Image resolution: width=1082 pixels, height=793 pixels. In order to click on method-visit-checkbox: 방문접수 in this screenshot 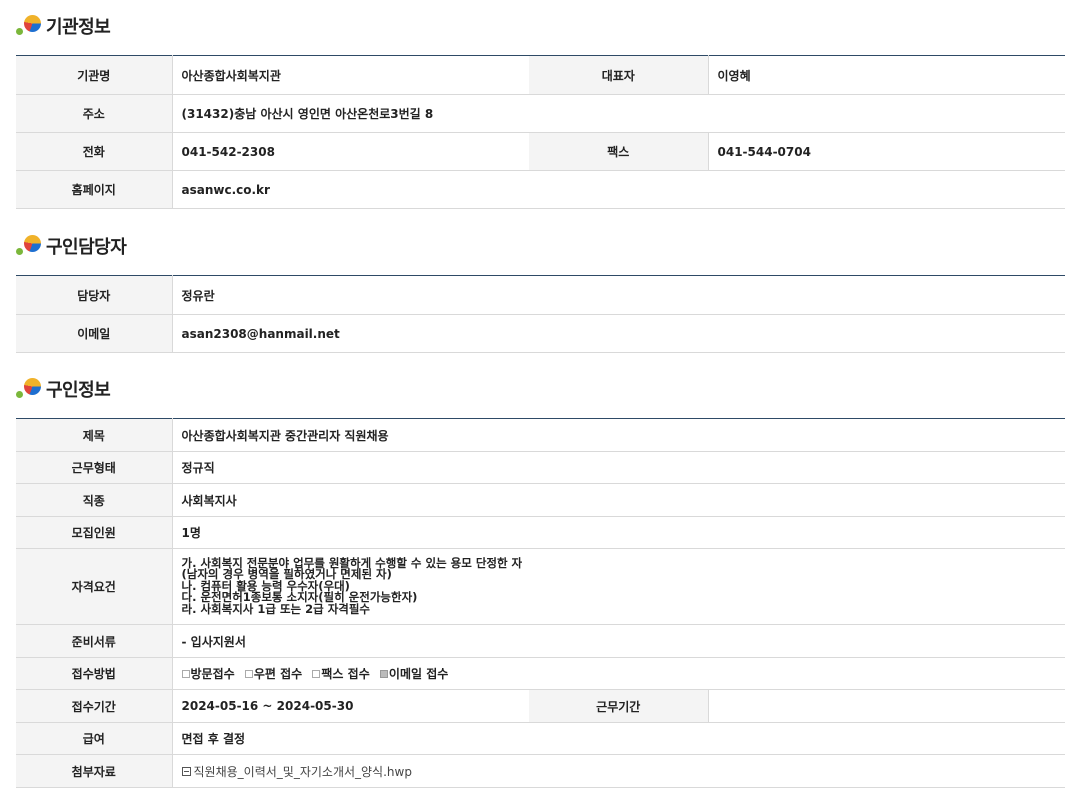, I will do `click(208, 673)`.